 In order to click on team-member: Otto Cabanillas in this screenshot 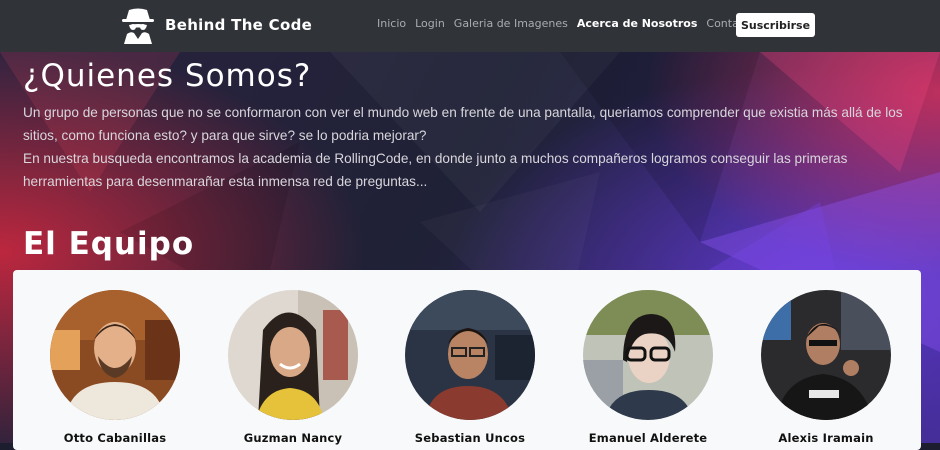, I will do `click(115, 367)`.